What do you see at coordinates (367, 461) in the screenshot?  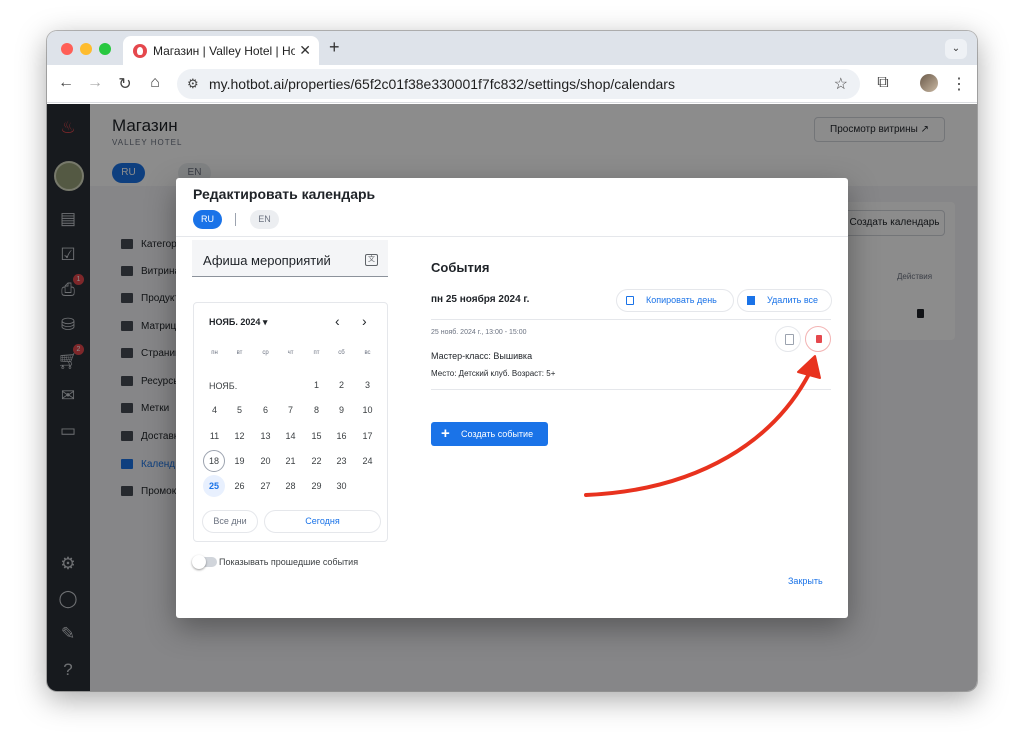 I see `calendar-day: 24` at bounding box center [367, 461].